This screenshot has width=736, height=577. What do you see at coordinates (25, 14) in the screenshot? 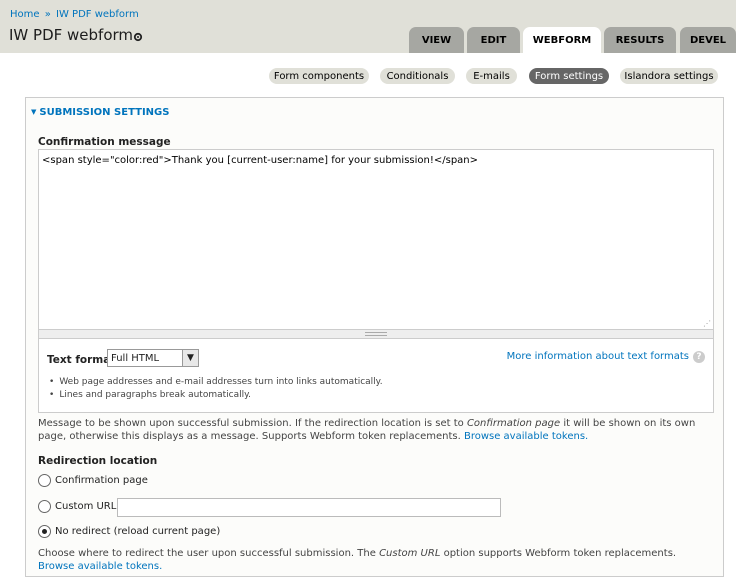
I see `breadcrumb-home-link: Home` at bounding box center [25, 14].